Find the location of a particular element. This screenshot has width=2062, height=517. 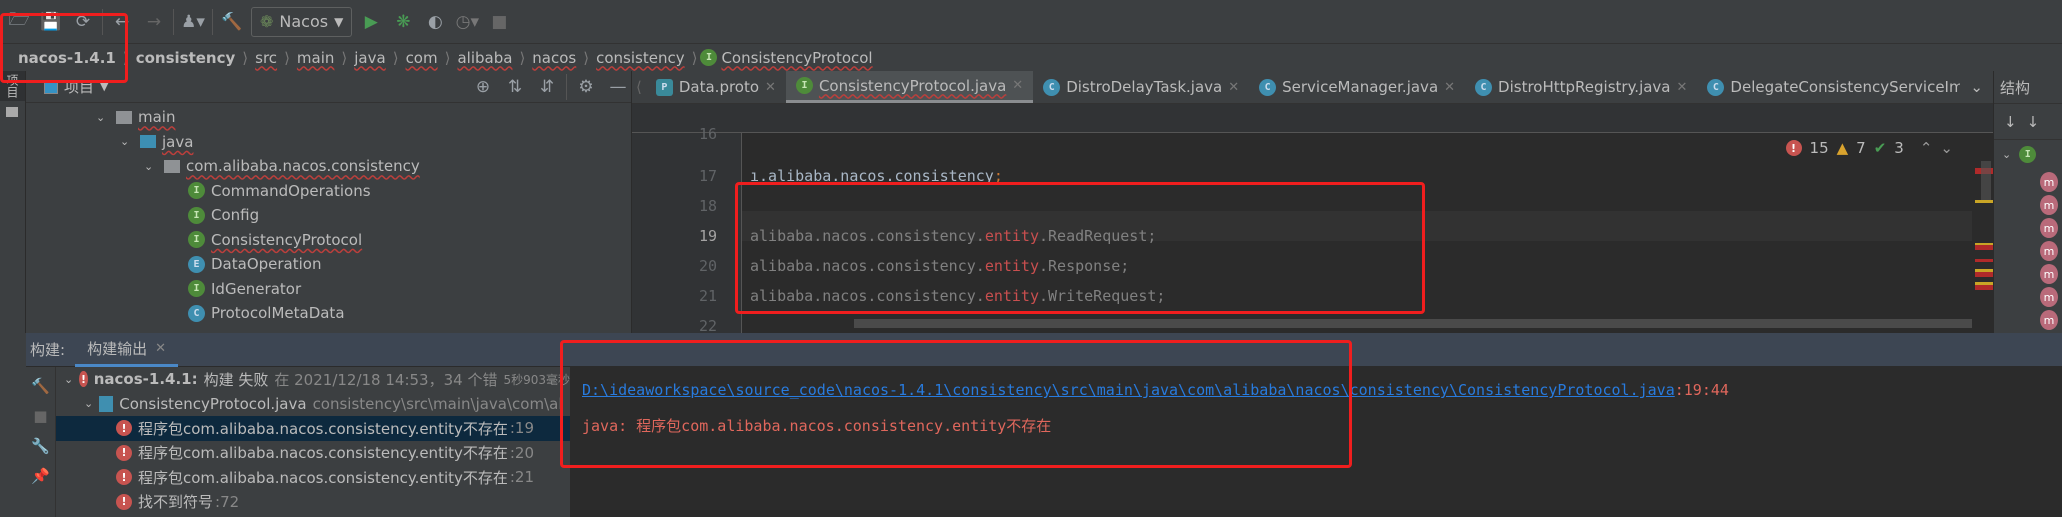

project-tree-item: E DataOperation is located at coordinates (328, 264).